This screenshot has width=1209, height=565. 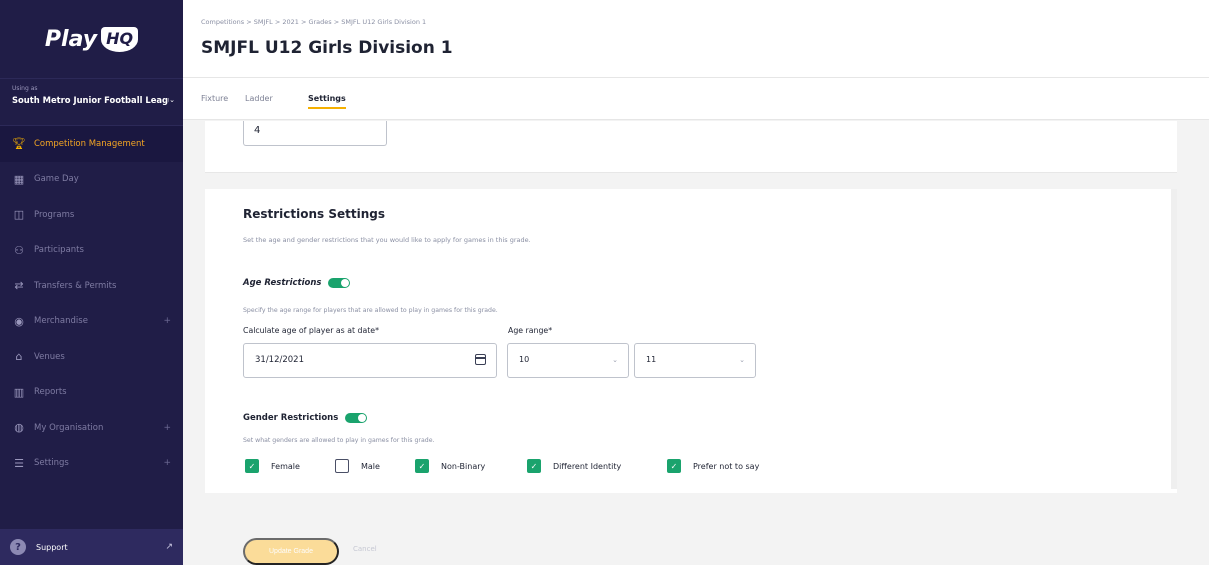 What do you see at coordinates (314, 214) in the screenshot?
I see `section-title: Restrictions Settings` at bounding box center [314, 214].